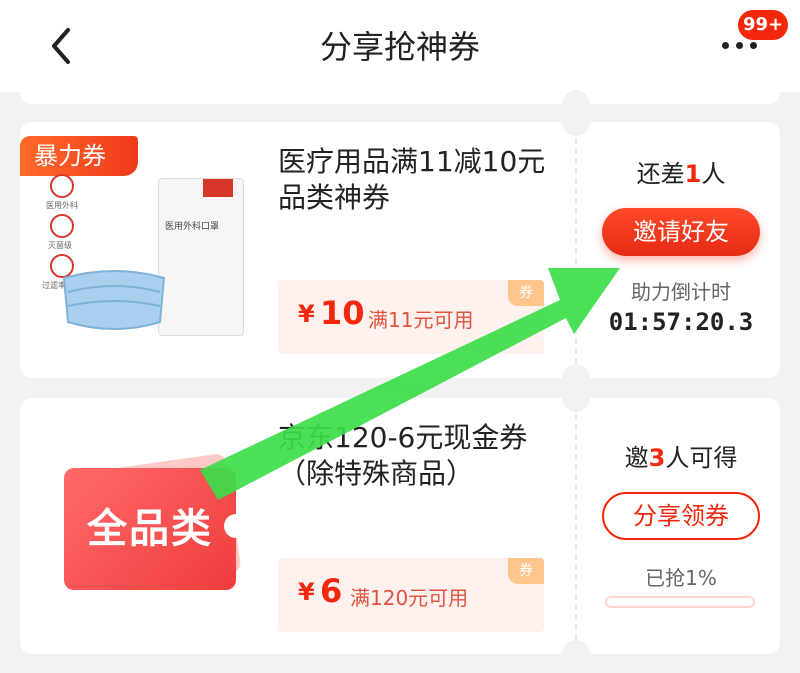 The height and width of the screenshot is (673, 800). What do you see at coordinates (62, 205) in the screenshot?
I see `icon-caption: 医用外科` at bounding box center [62, 205].